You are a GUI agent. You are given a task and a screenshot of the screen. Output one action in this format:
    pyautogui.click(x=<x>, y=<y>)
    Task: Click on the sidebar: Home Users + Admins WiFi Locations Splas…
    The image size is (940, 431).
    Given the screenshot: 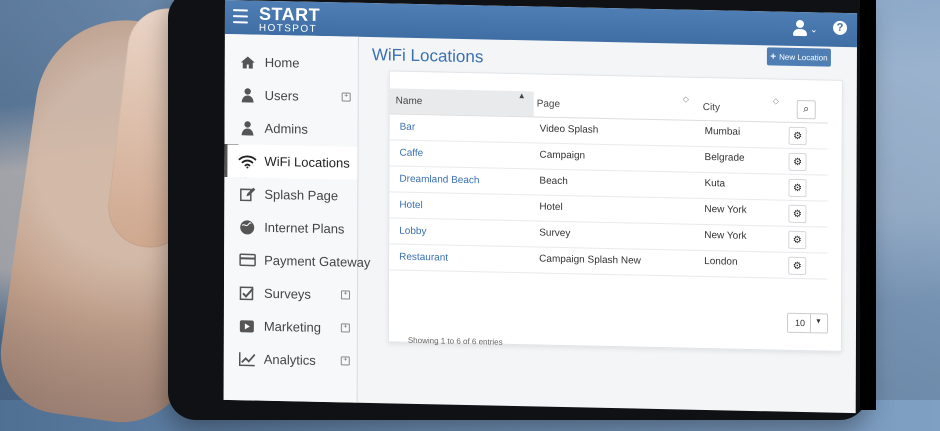 What is the action you would take?
    pyautogui.click(x=296, y=218)
    